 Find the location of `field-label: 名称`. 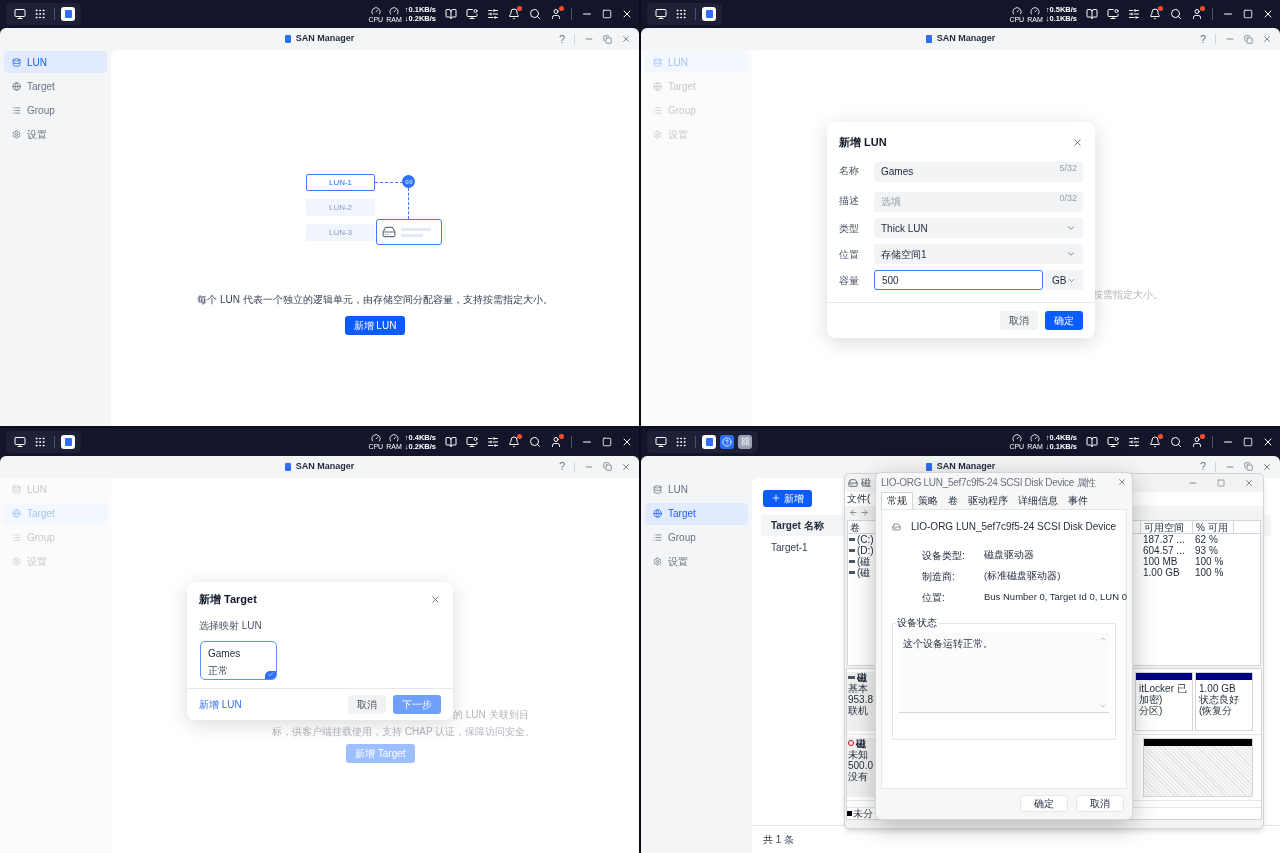

field-label: 名称 is located at coordinates (849, 170).